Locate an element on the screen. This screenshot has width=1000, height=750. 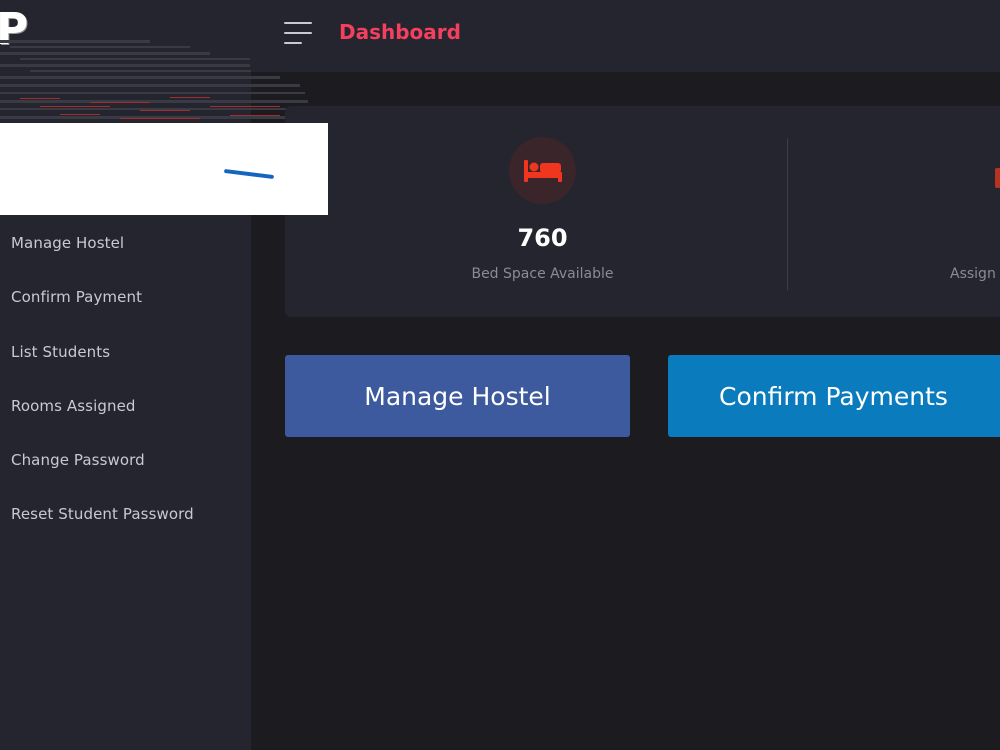
manage-hostel-button: Manage Hostel is located at coordinates (457, 396).